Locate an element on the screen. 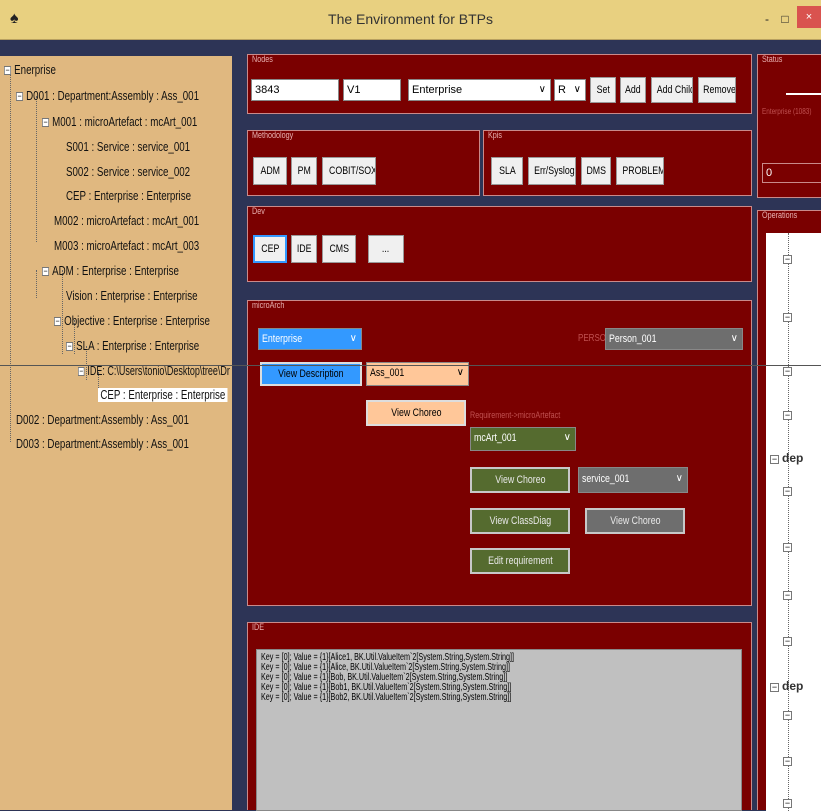  add-child-button: Add Child is located at coordinates (672, 90).